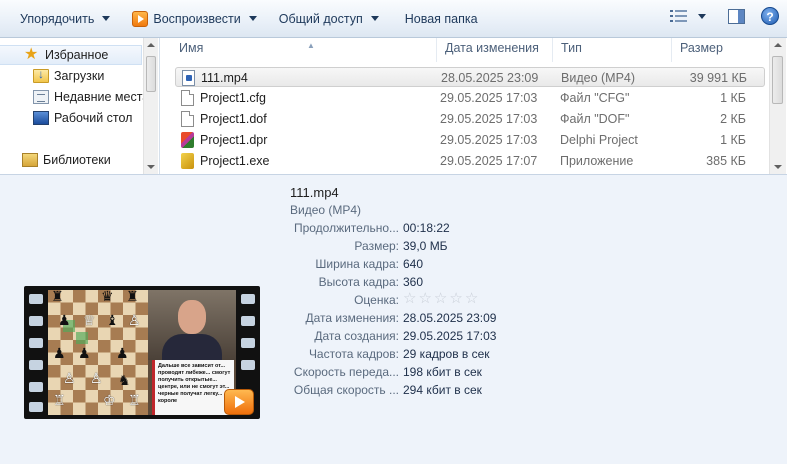 Image resolution: width=787 pixels, height=464 pixels. I want to click on property-value: 640, so click(413, 264).